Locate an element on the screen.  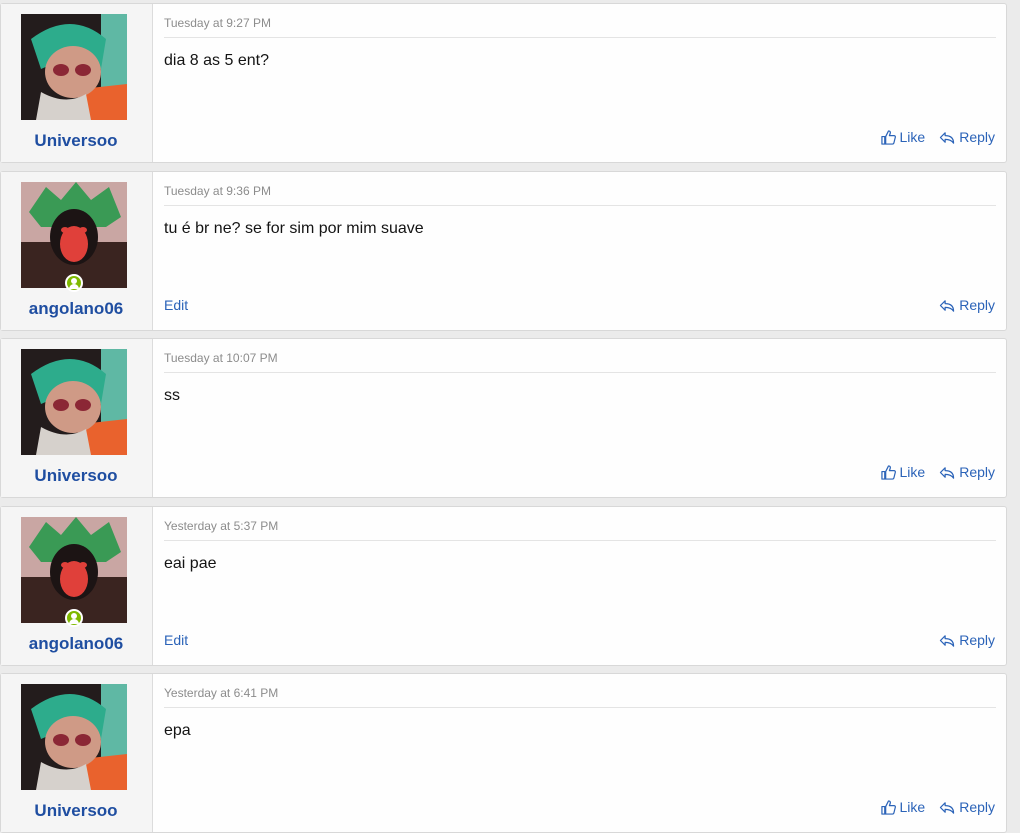
post-timestamp: Yesterday at 5:37 PM is located at coordinates (580, 530).